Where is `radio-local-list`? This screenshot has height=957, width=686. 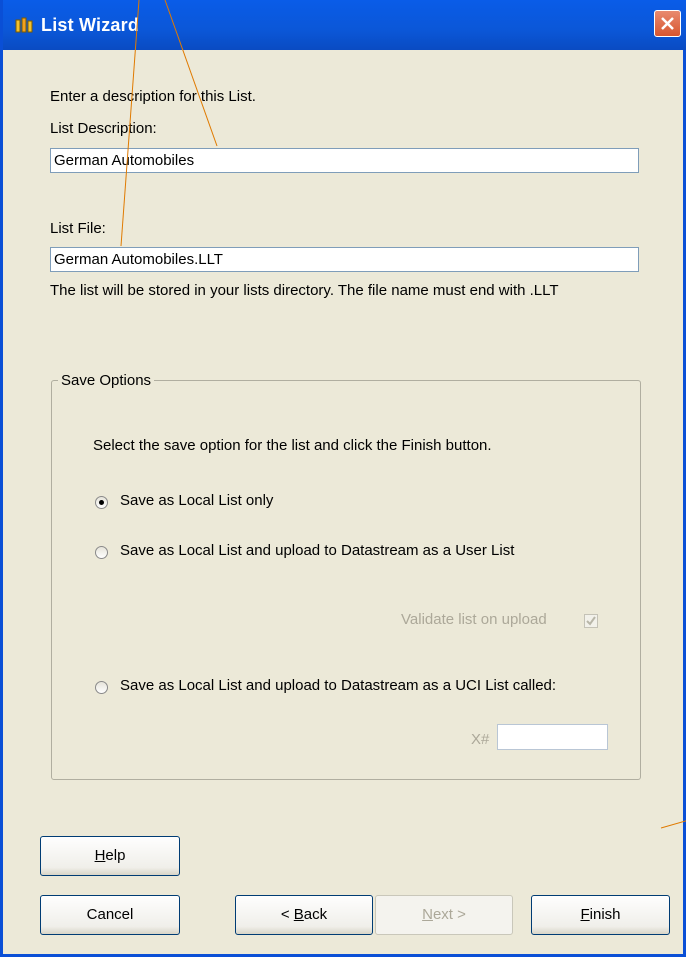 radio-local-list is located at coordinates (101, 502).